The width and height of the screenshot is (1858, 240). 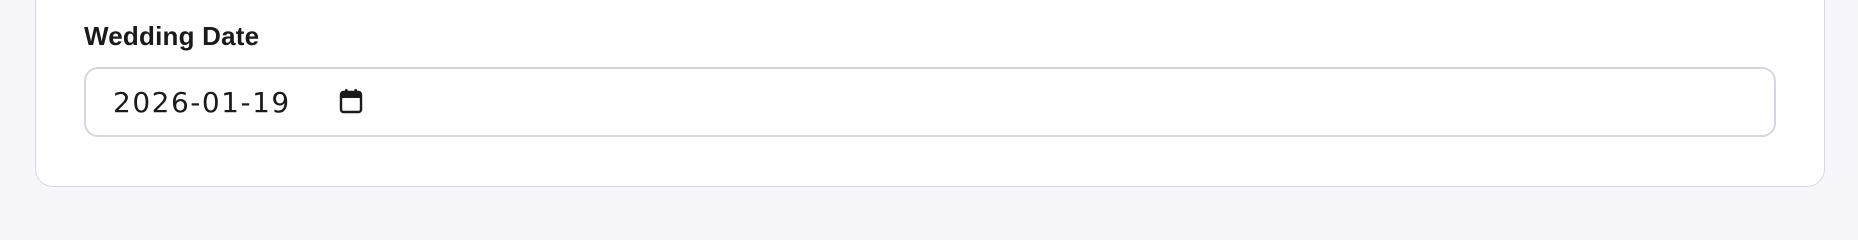 I want to click on wedding-date-label: Wedding Date, so click(x=172, y=36).